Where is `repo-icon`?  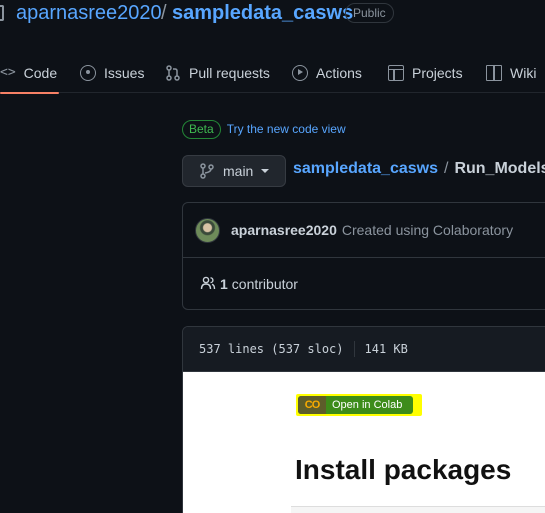
repo-icon is located at coordinates (2, 13).